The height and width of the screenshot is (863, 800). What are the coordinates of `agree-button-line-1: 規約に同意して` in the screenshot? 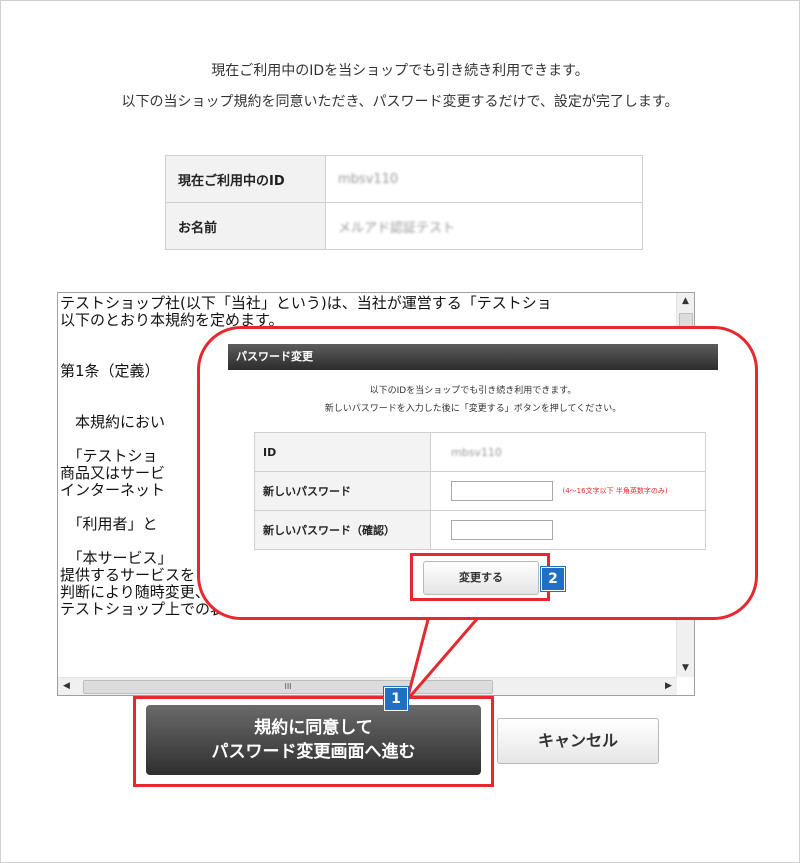 It's located at (313, 728).